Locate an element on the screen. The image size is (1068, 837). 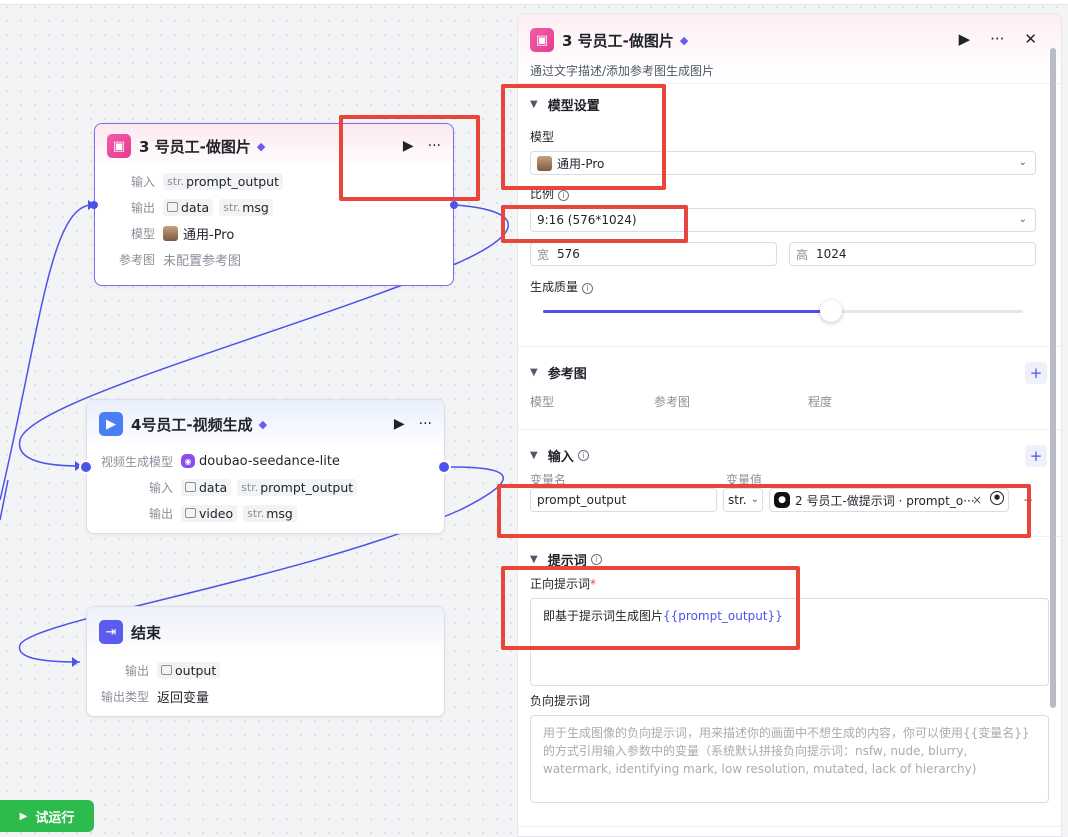
folder-icon is located at coordinates (190, 513).